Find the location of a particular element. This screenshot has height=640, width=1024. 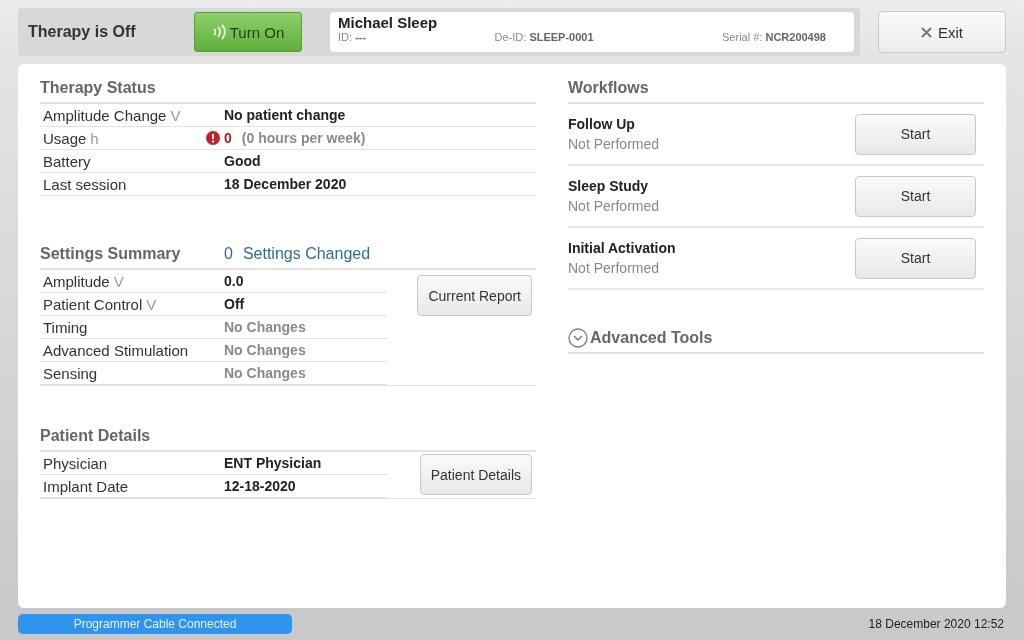

row-value: 18 December 2020 is located at coordinates (285, 184).